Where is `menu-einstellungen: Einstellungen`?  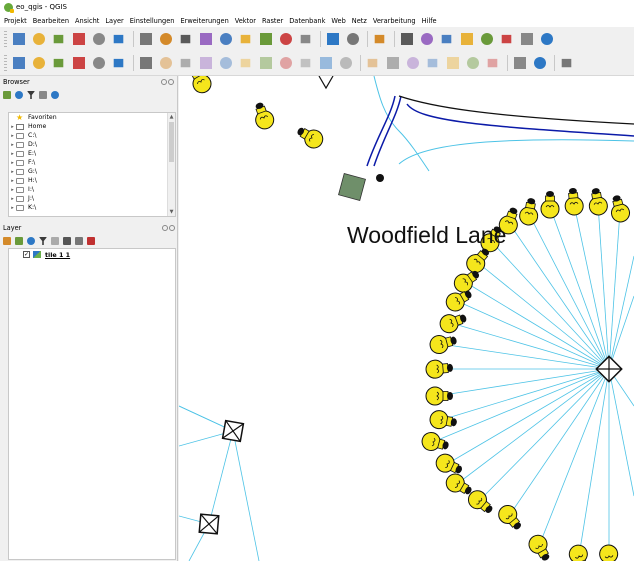 menu-einstellungen: Einstellungen is located at coordinates (152, 21).